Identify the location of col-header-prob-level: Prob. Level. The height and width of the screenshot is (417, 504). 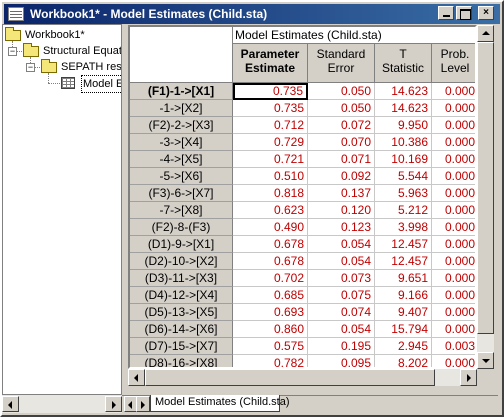
(453, 63).